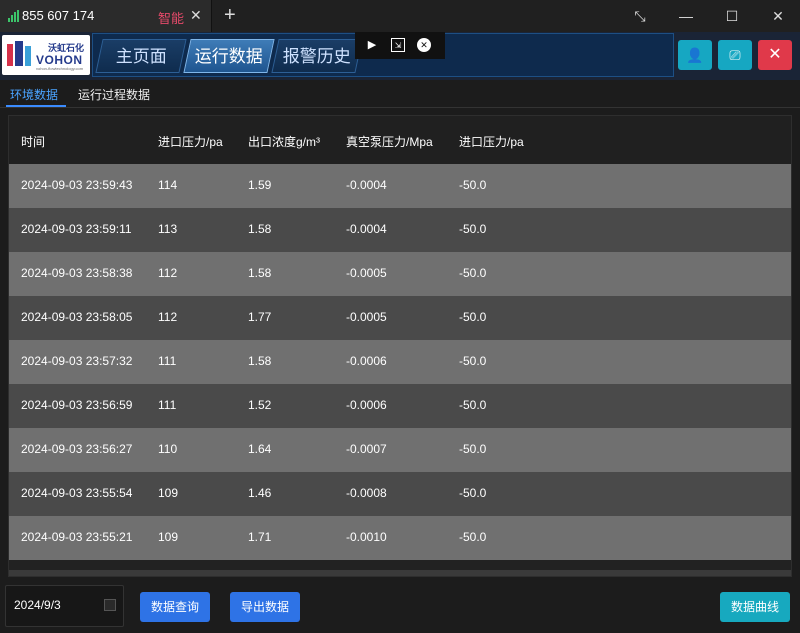  I want to click on exit-button: ✕, so click(775, 55).